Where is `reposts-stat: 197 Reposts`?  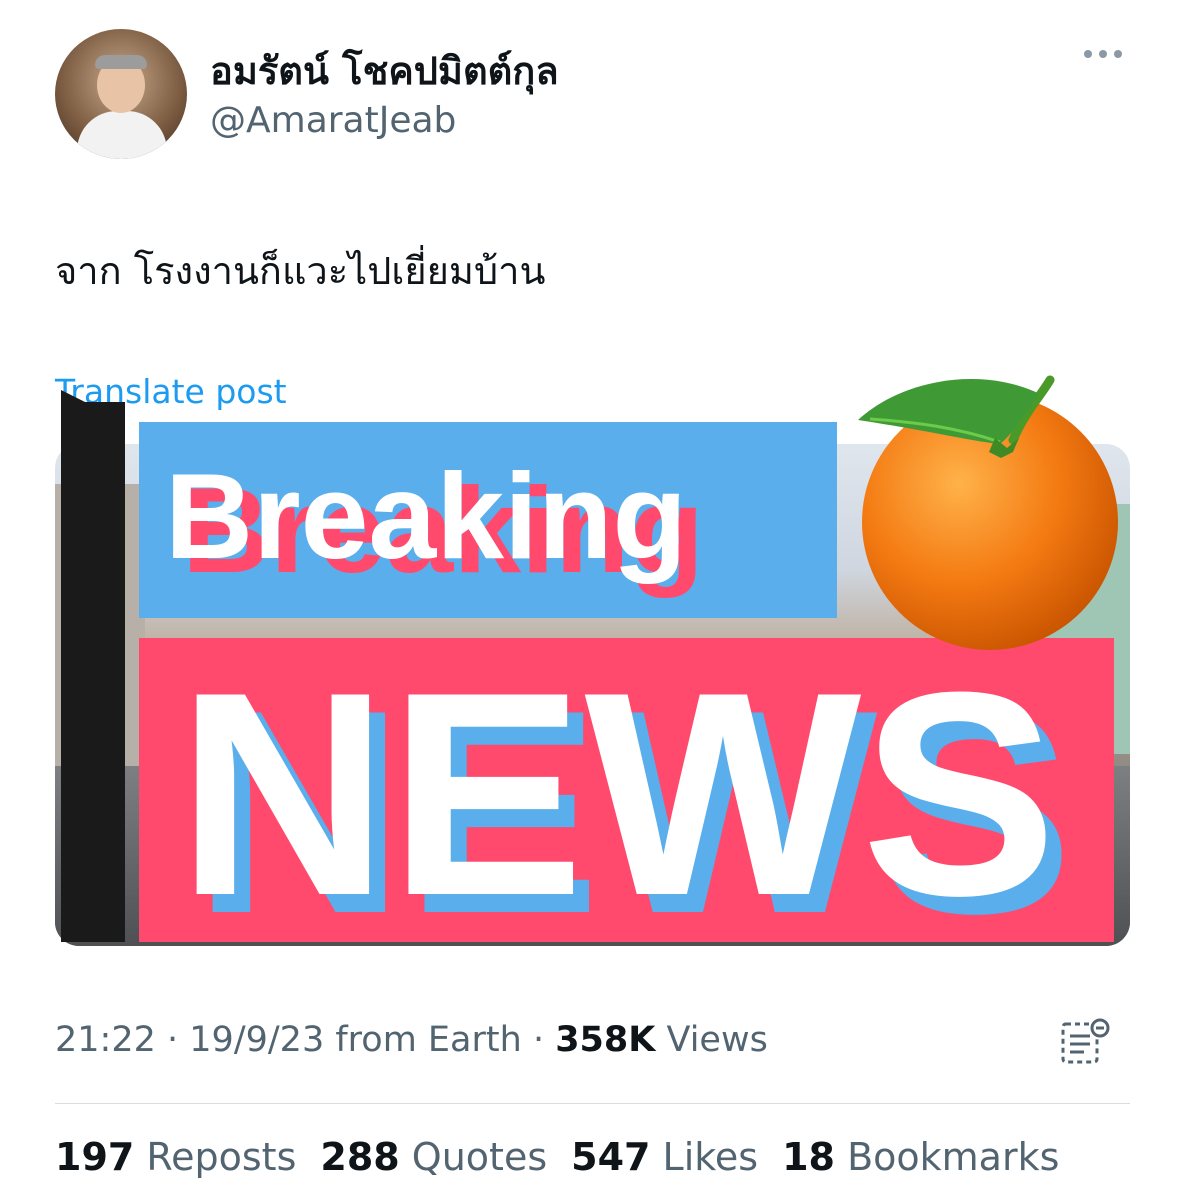
reposts-stat: 197 Reposts is located at coordinates (175, 1157).